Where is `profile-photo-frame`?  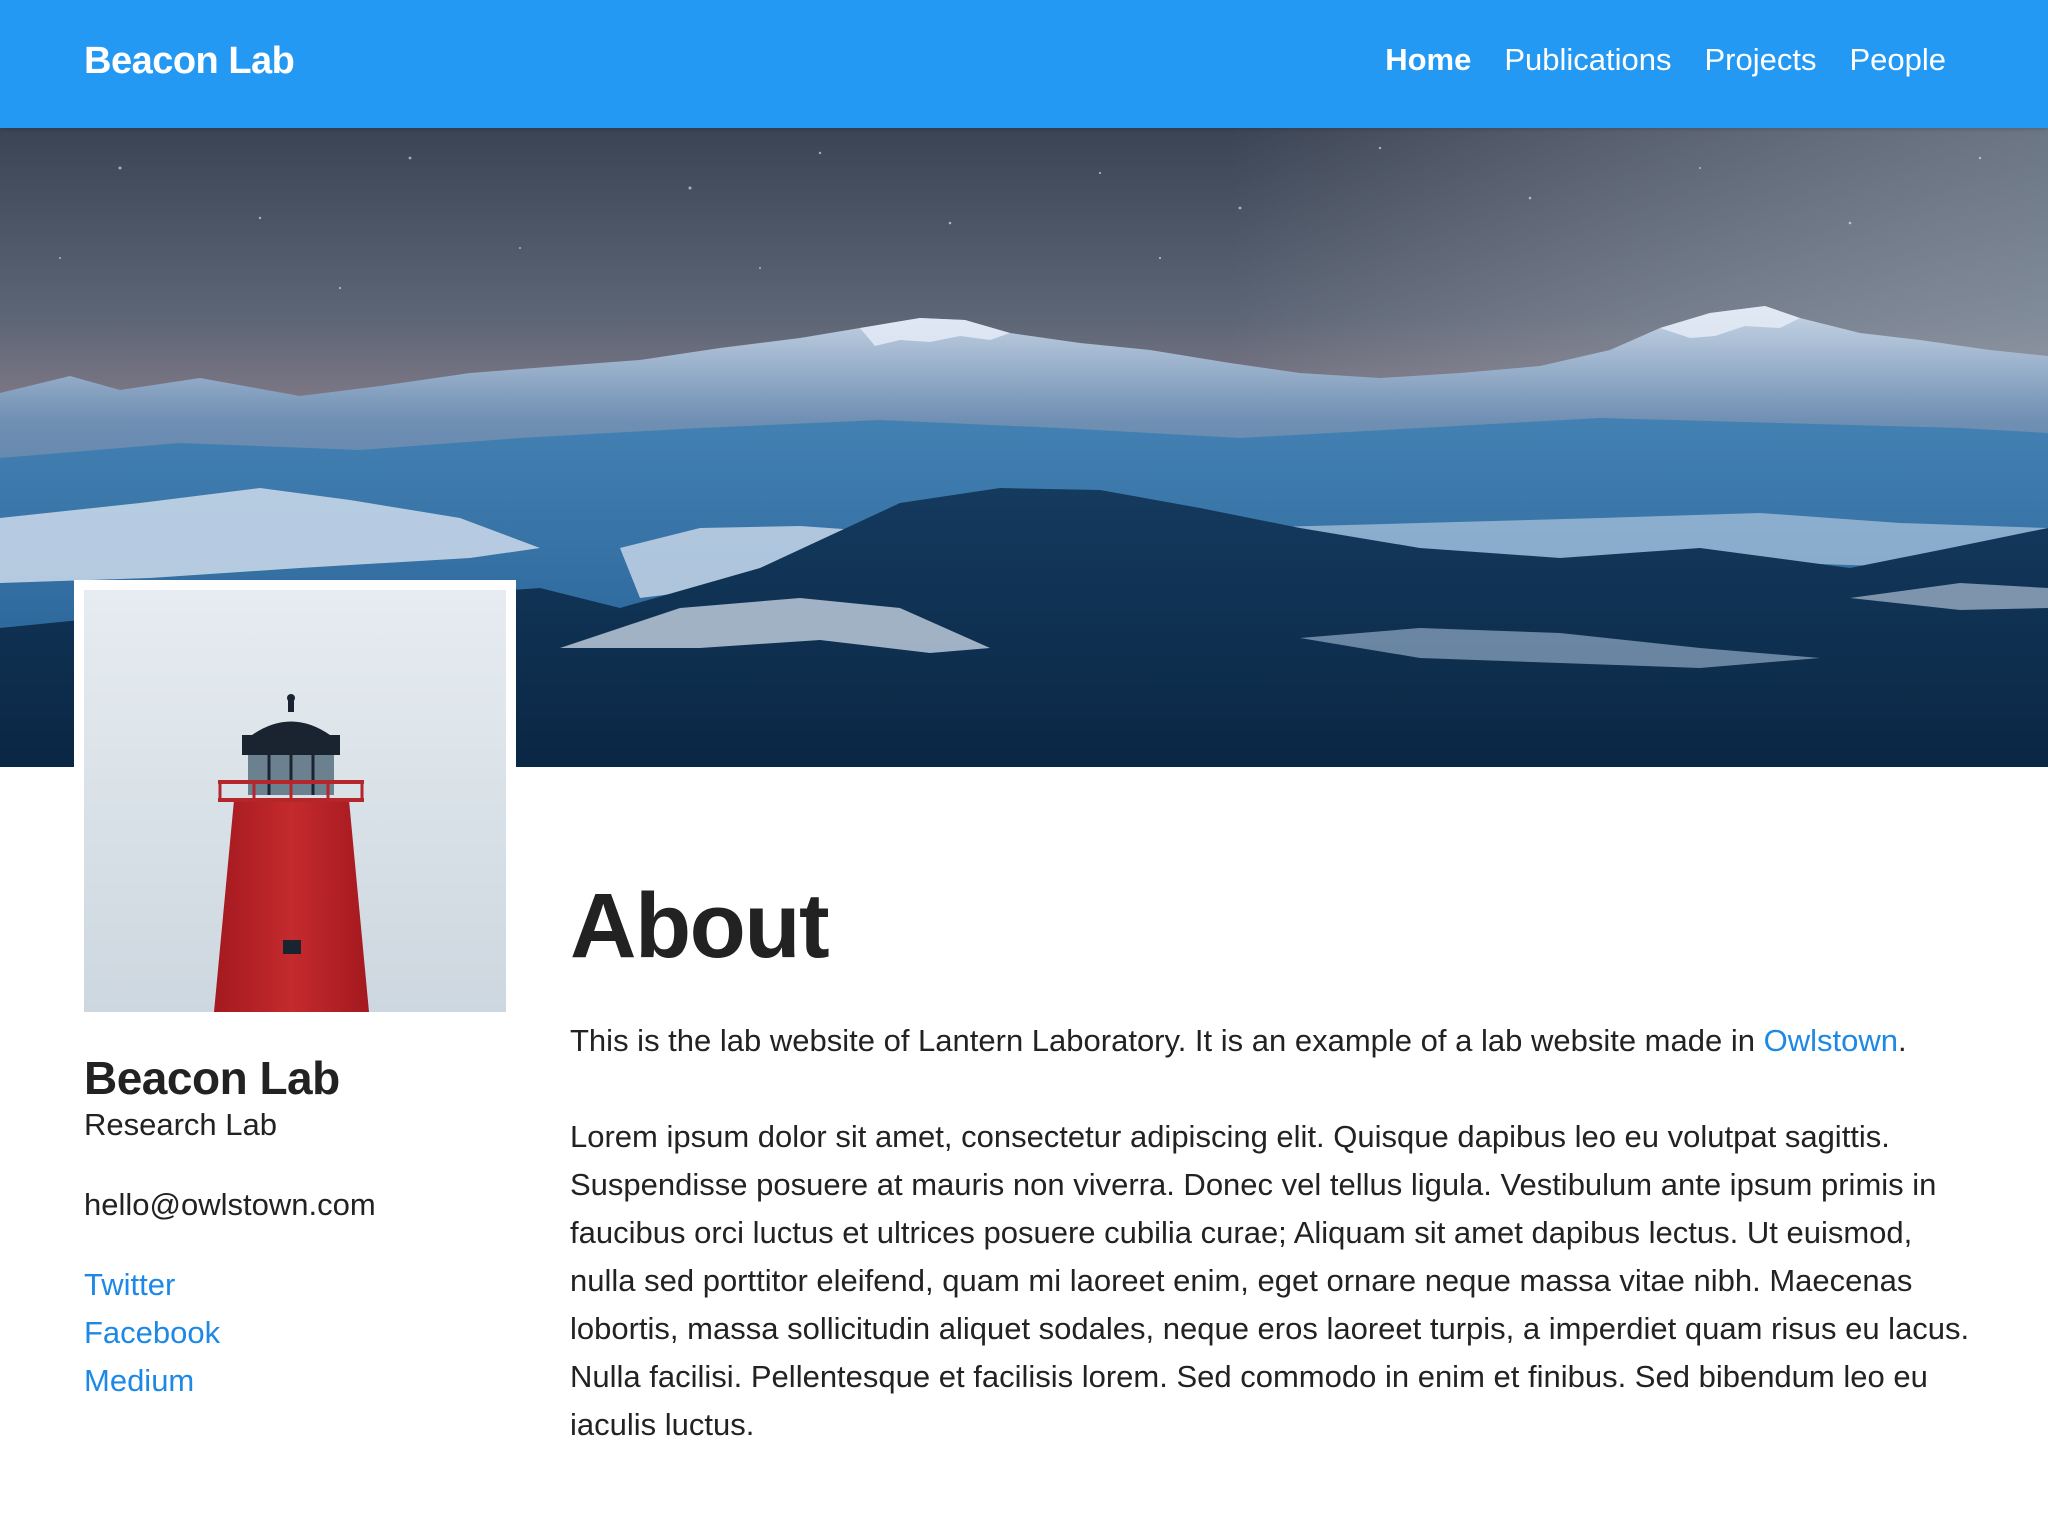 profile-photo-frame is located at coordinates (295, 801).